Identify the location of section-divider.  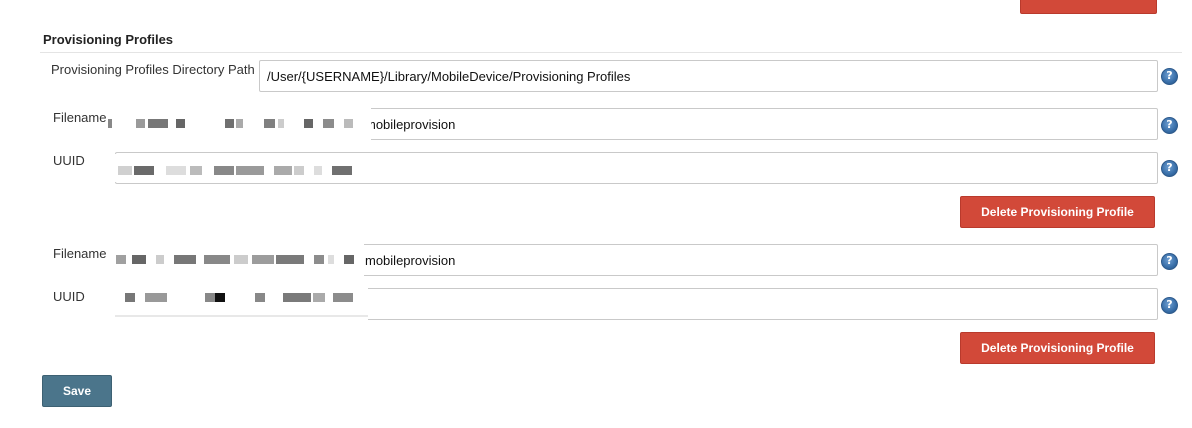
(611, 52).